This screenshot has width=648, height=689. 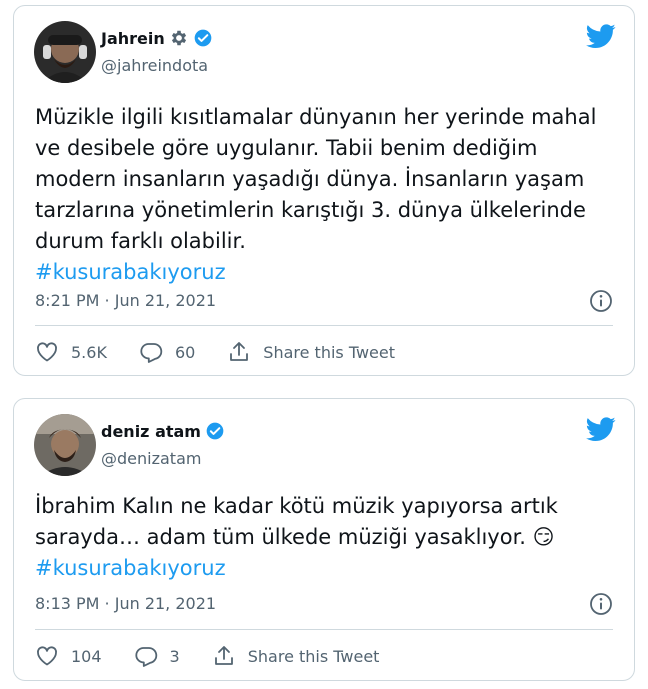 I want to click on gear-icon, so click(x=179, y=38).